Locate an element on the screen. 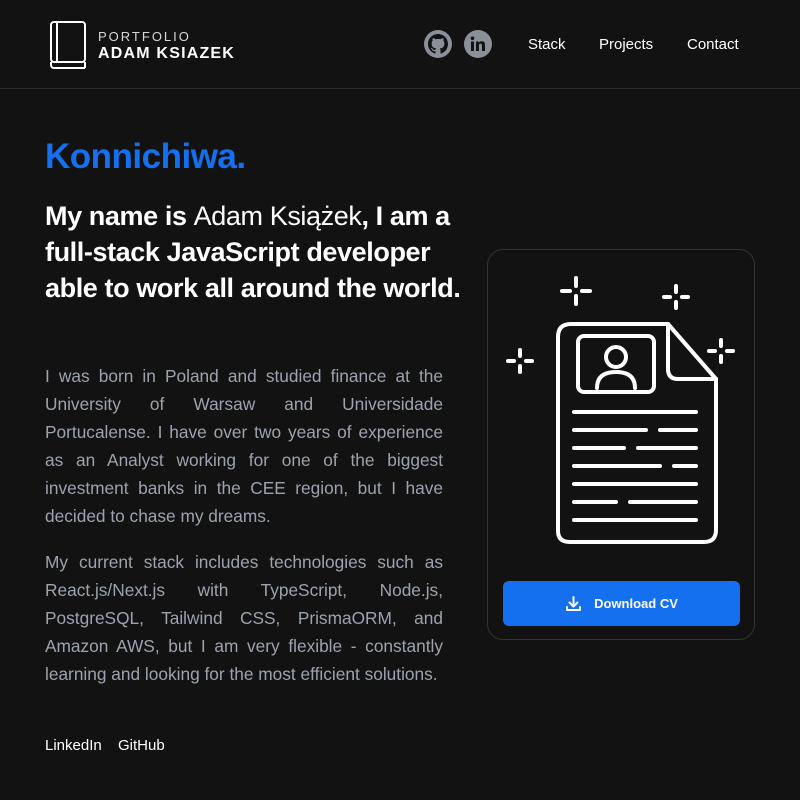 This screenshot has width=800, height=800. linkedin-social-button is located at coordinates (478, 44).